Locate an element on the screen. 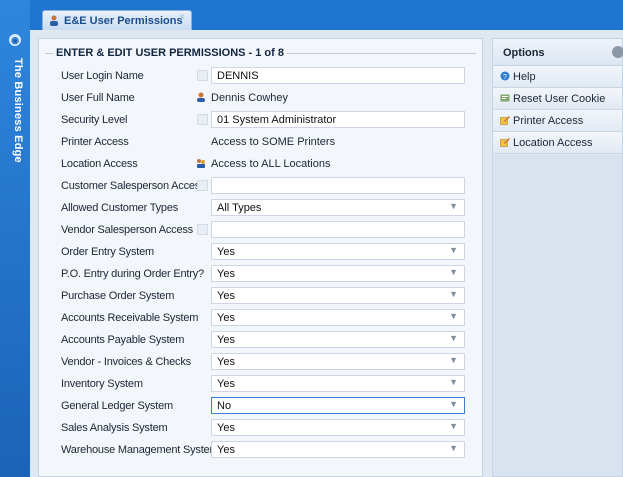 Image resolution: width=623 pixels, height=477 pixels. options-empty-area is located at coordinates (557, 315).